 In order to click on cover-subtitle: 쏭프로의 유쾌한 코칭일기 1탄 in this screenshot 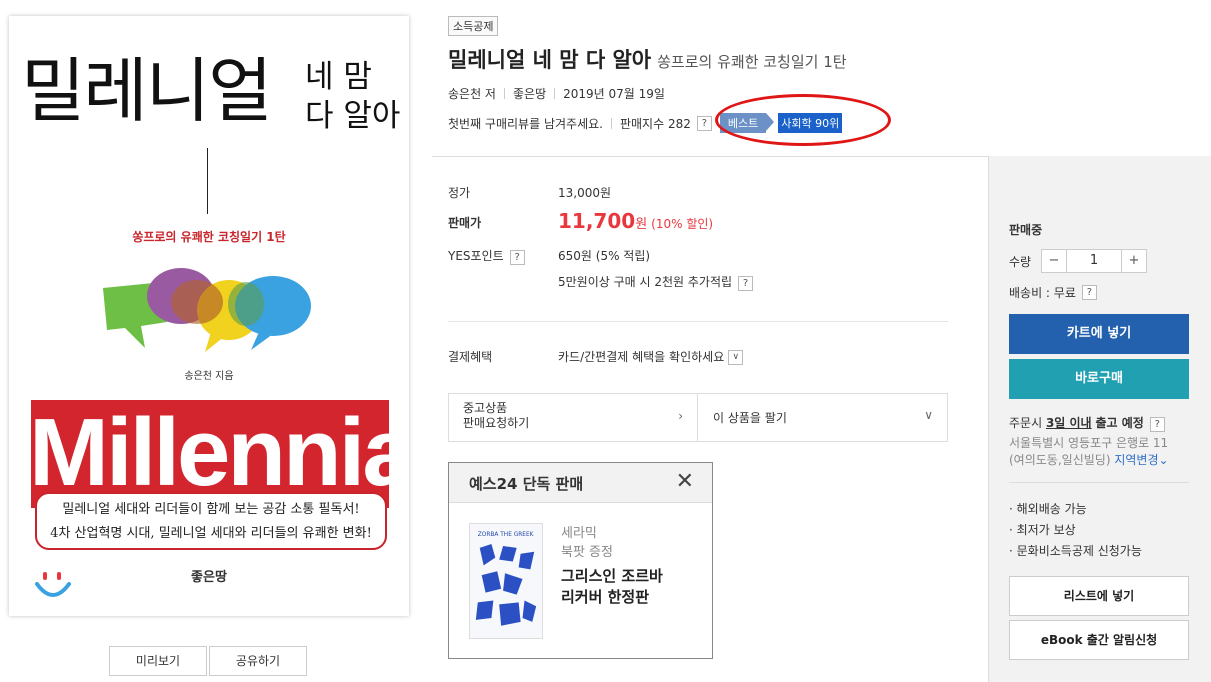, I will do `click(209, 237)`.